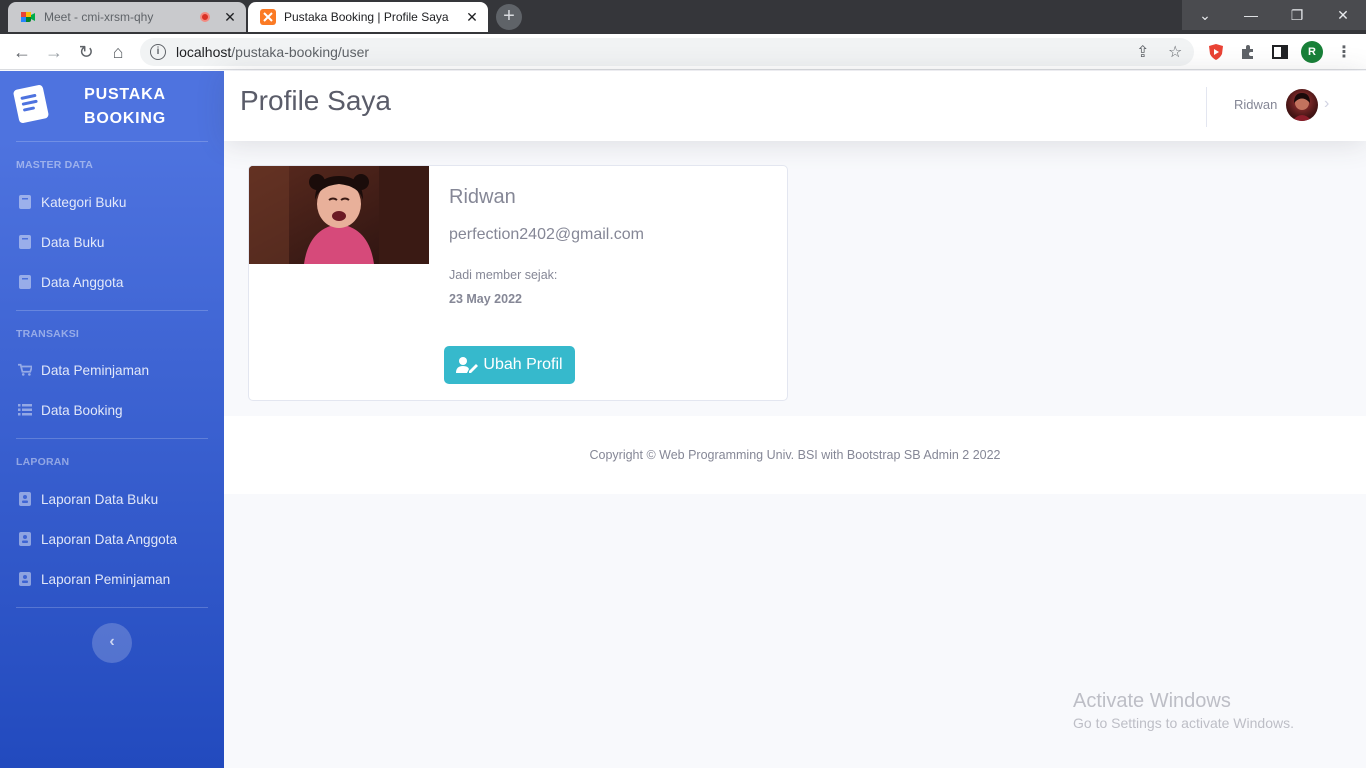 The height and width of the screenshot is (768, 1366). Describe the element at coordinates (55, 165) in the screenshot. I see `sidebar-heading-master-data: MASTER DATA` at that location.